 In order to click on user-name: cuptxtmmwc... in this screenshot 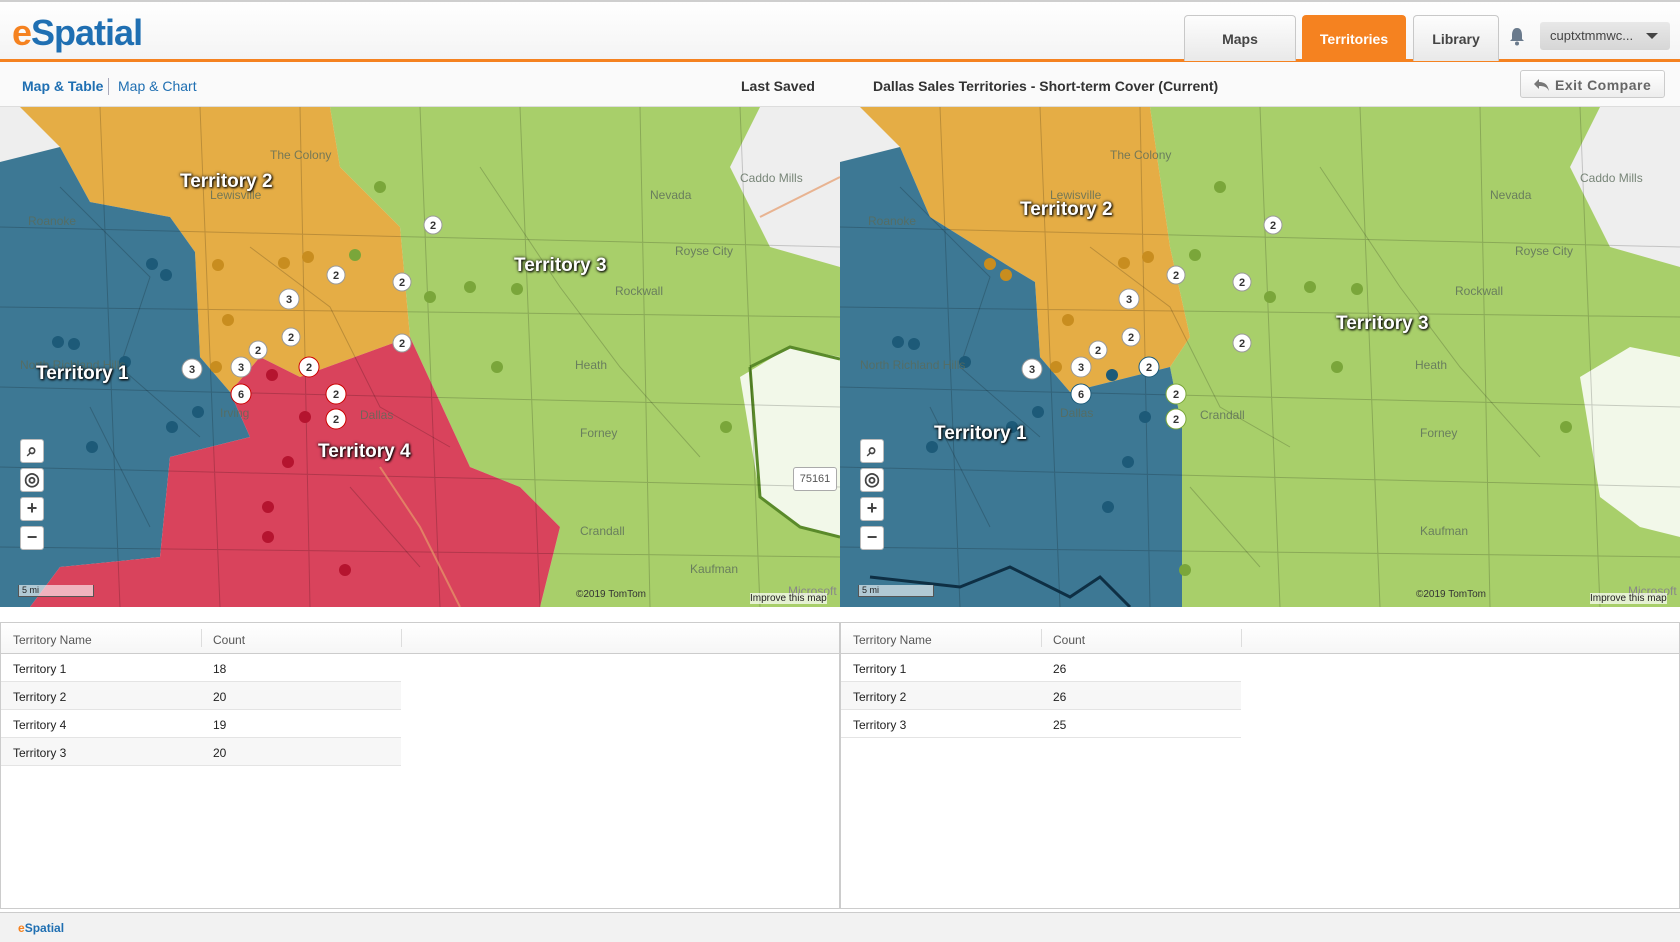, I will do `click(1592, 35)`.